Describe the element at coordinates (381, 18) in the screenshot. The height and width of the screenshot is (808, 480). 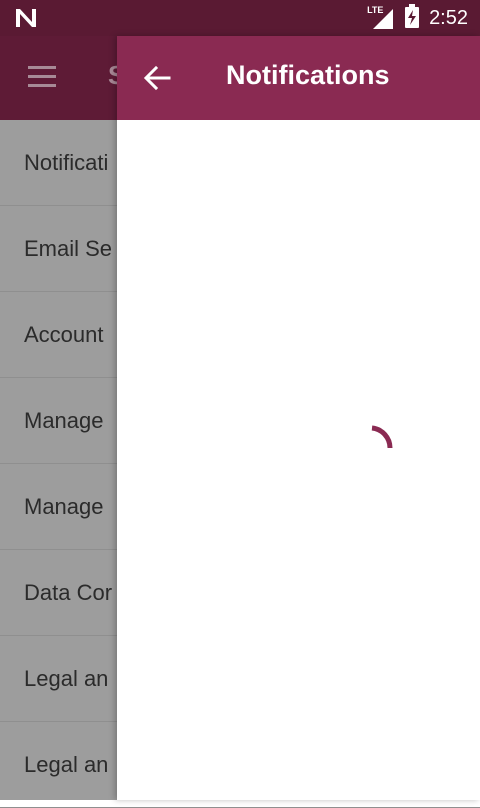
I see `signal-icon: LTE` at that location.